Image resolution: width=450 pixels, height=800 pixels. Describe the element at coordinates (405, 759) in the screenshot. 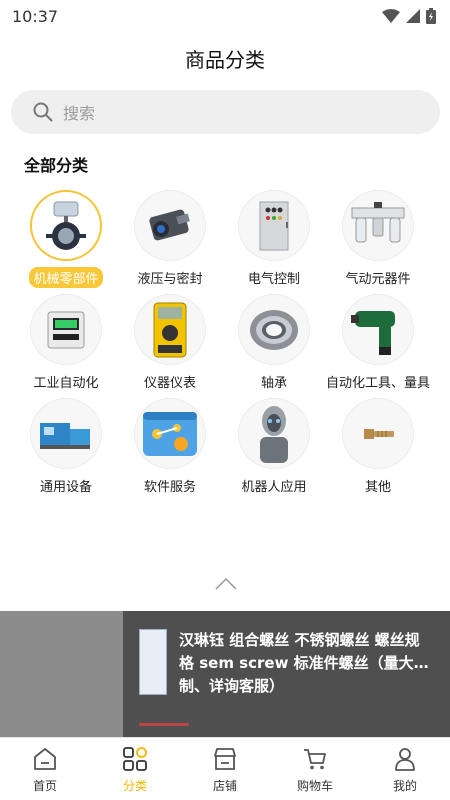

I see `user-icon` at that location.